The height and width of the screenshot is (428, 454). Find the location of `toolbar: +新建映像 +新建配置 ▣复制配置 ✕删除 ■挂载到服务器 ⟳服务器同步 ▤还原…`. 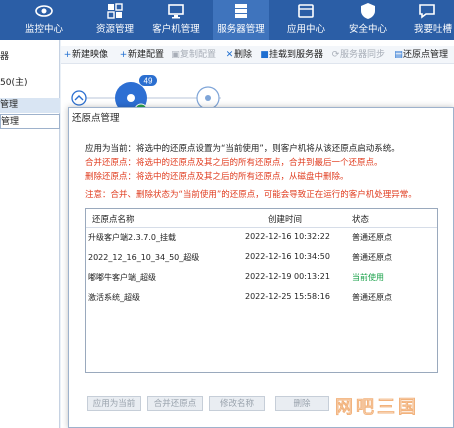

toolbar: +新建映像 +新建配置 ▣复制配置 ✕删除 ■挂载到服务器 ⟳服务器同步 ▤还原… is located at coordinates (257, 55).